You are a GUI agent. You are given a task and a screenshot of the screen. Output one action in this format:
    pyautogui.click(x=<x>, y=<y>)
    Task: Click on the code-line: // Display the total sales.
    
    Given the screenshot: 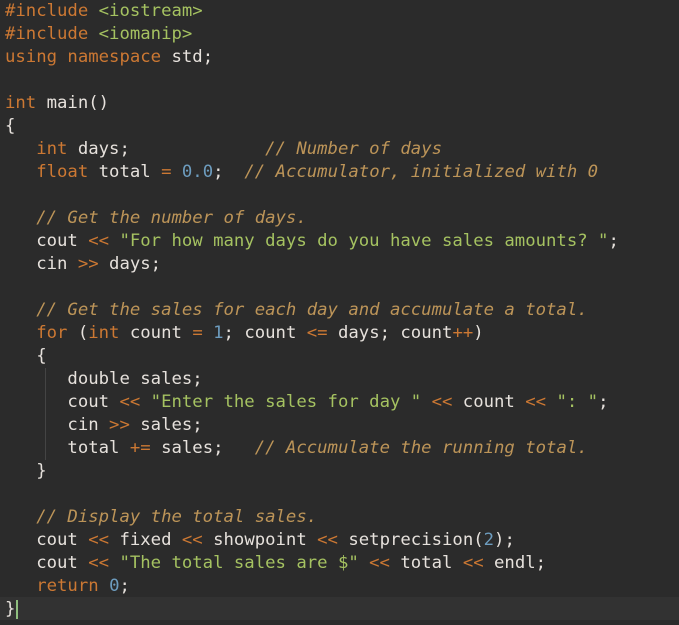 What is the action you would take?
    pyautogui.click(x=312, y=517)
    